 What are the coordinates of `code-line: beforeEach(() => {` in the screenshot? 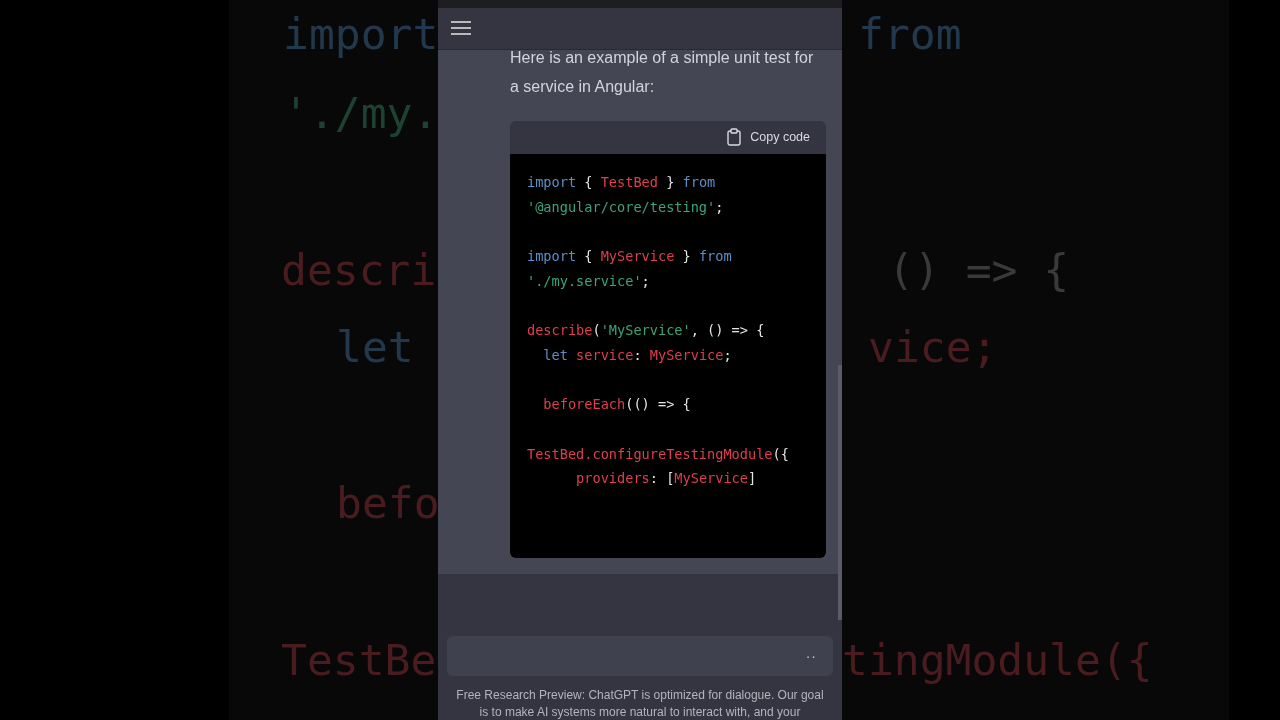 It's located at (617, 405).